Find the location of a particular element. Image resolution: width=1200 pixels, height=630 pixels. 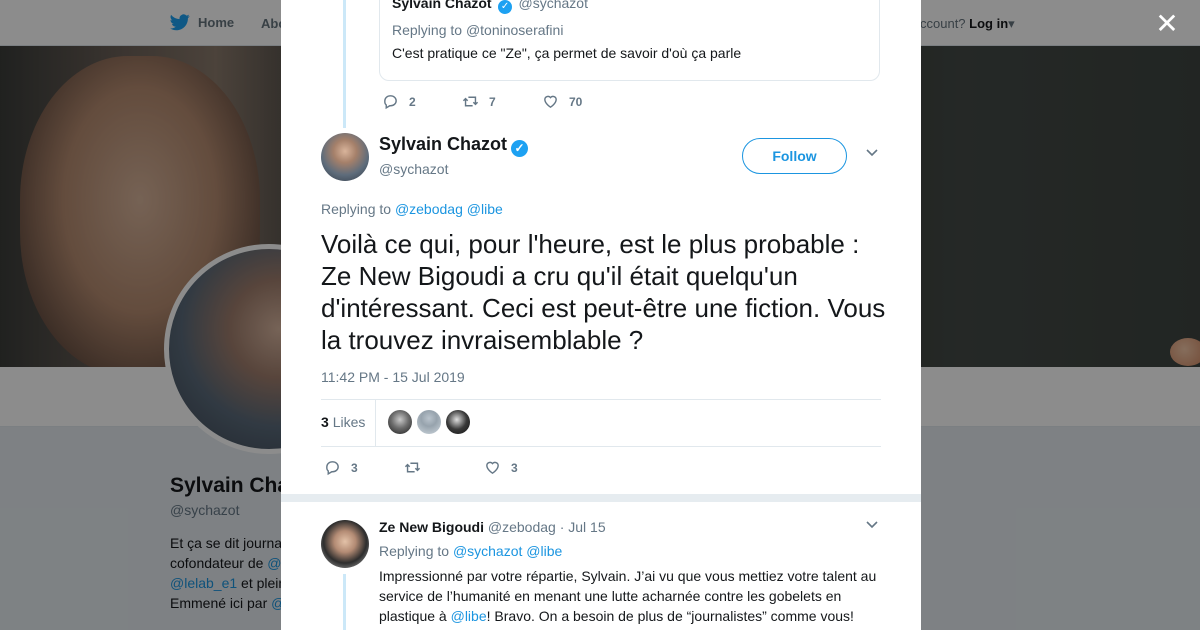

reply-count: 3 is located at coordinates (354, 467).